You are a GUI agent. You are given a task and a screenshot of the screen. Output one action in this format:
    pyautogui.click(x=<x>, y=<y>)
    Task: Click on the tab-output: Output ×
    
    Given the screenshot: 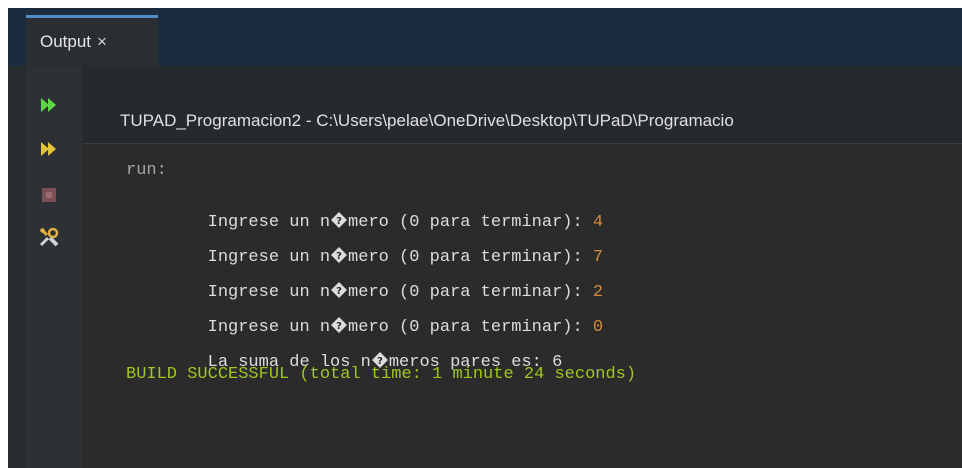 What is the action you would take?
    pyautogui.click(x=92, y=40)
    